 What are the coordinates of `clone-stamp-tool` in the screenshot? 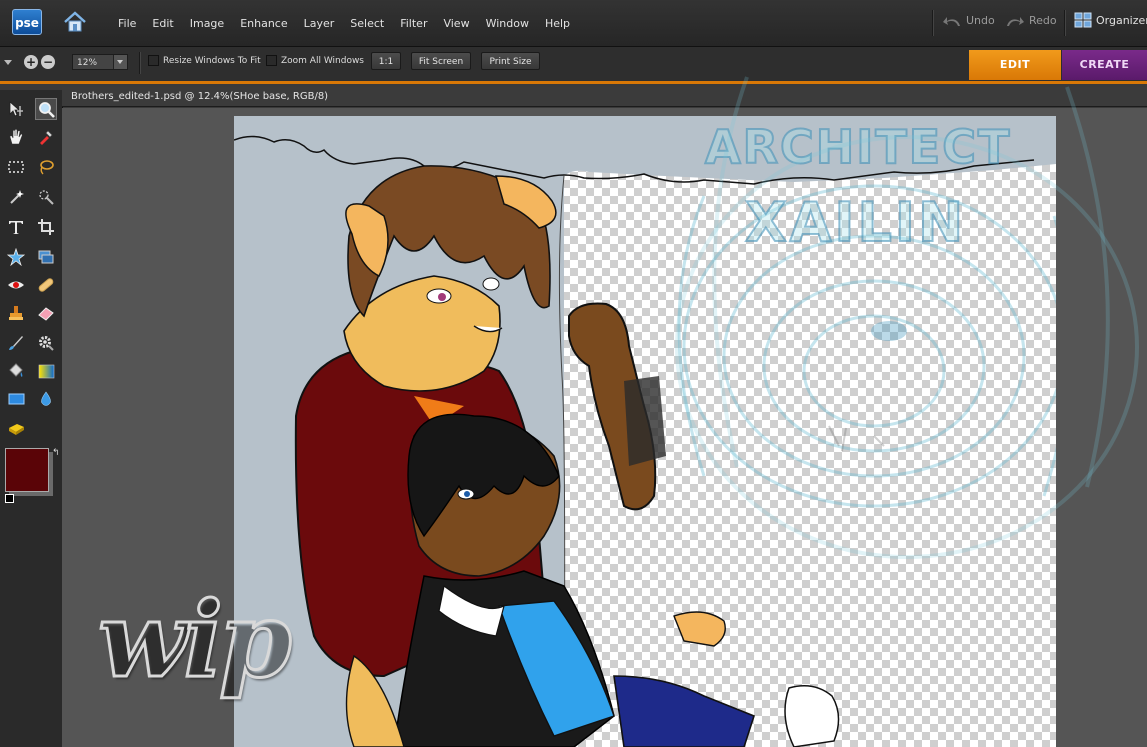 It's located at (16, 313).